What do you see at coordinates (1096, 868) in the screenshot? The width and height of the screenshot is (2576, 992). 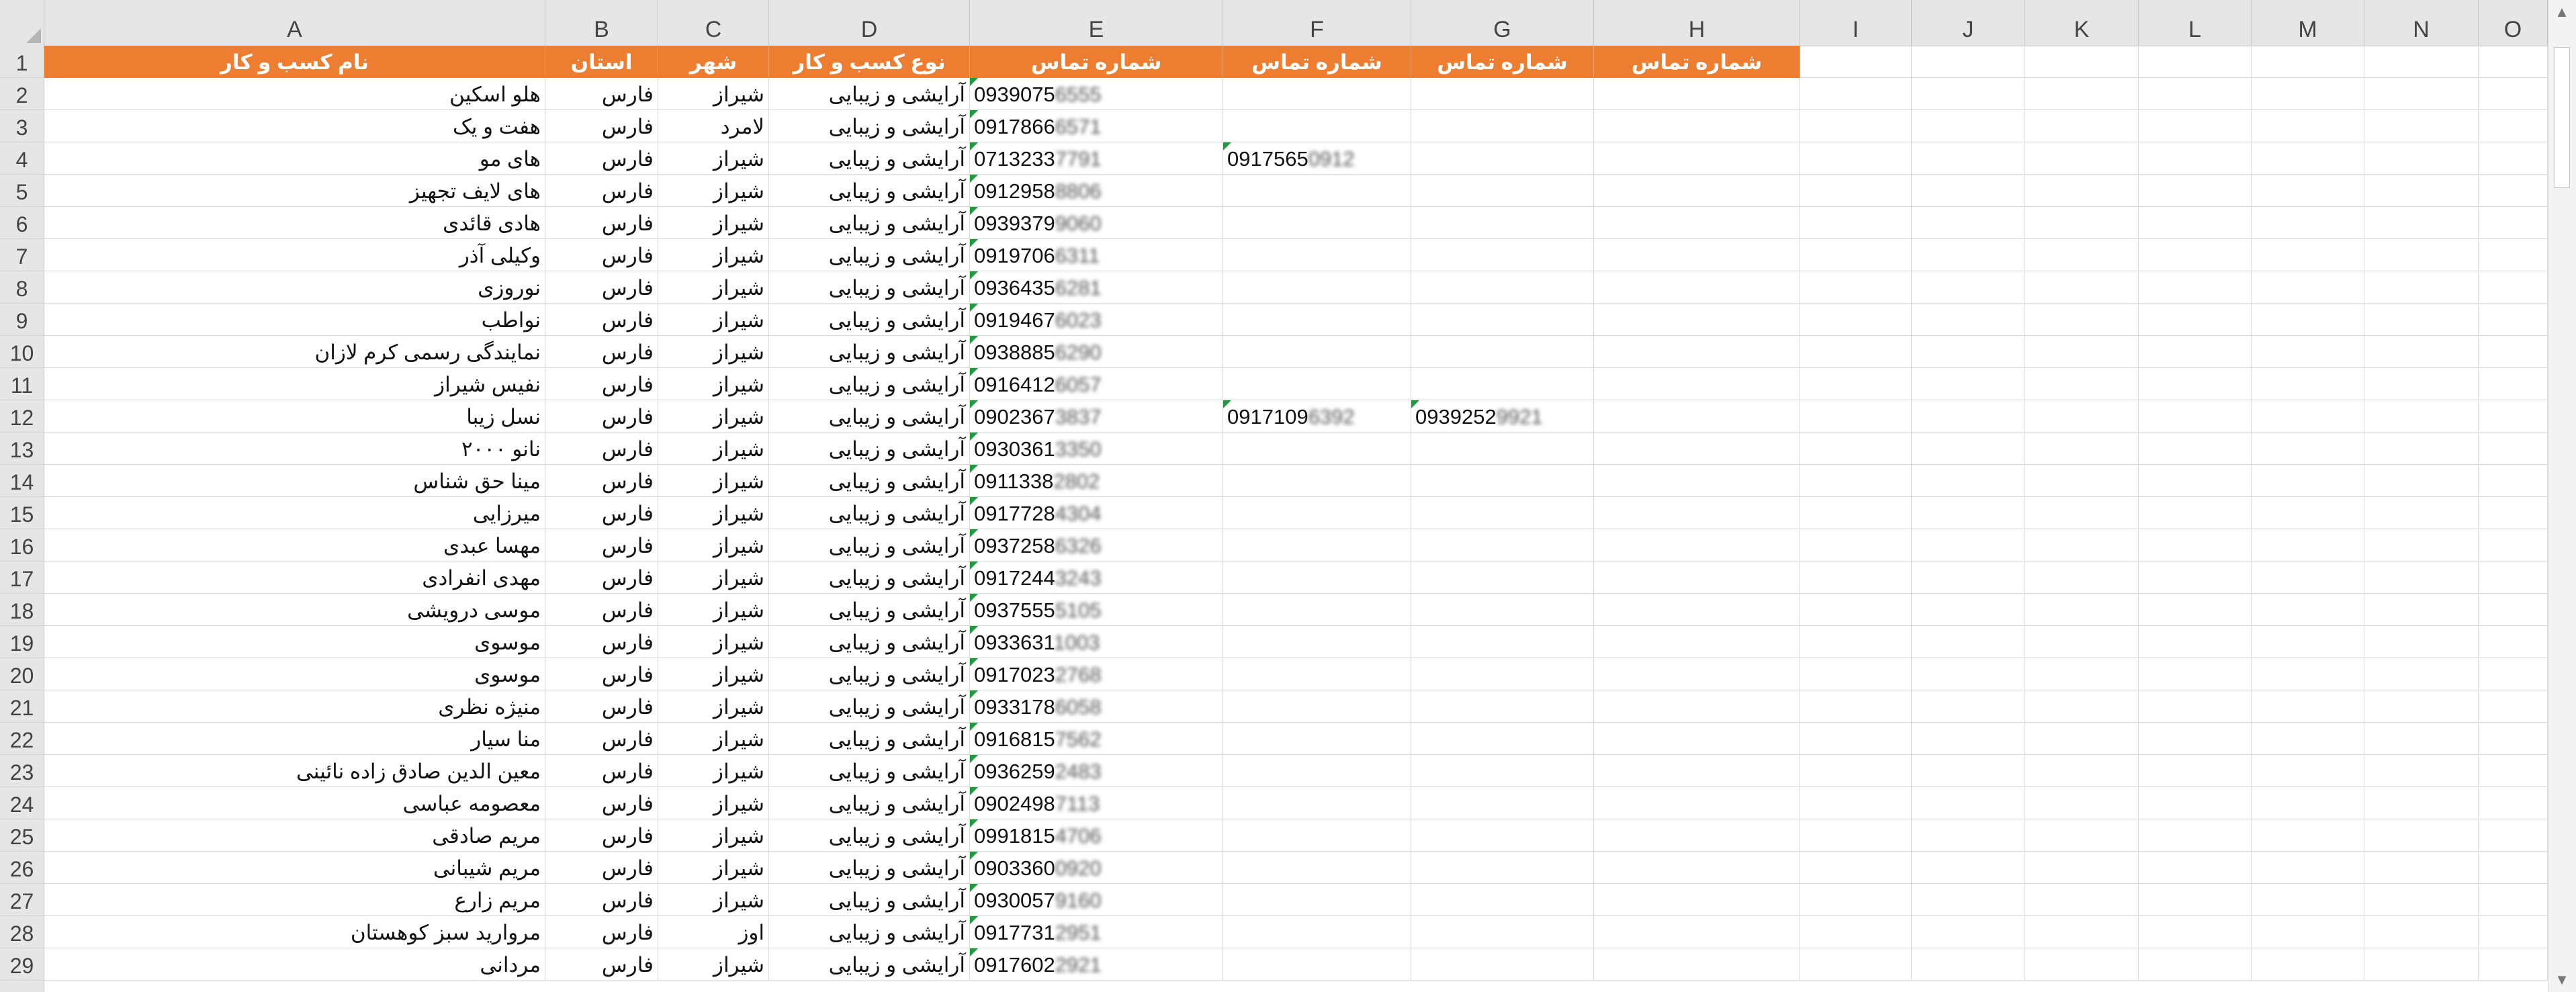 I see `phone-cell: 09033600920` at bounding box center [1096, 868].